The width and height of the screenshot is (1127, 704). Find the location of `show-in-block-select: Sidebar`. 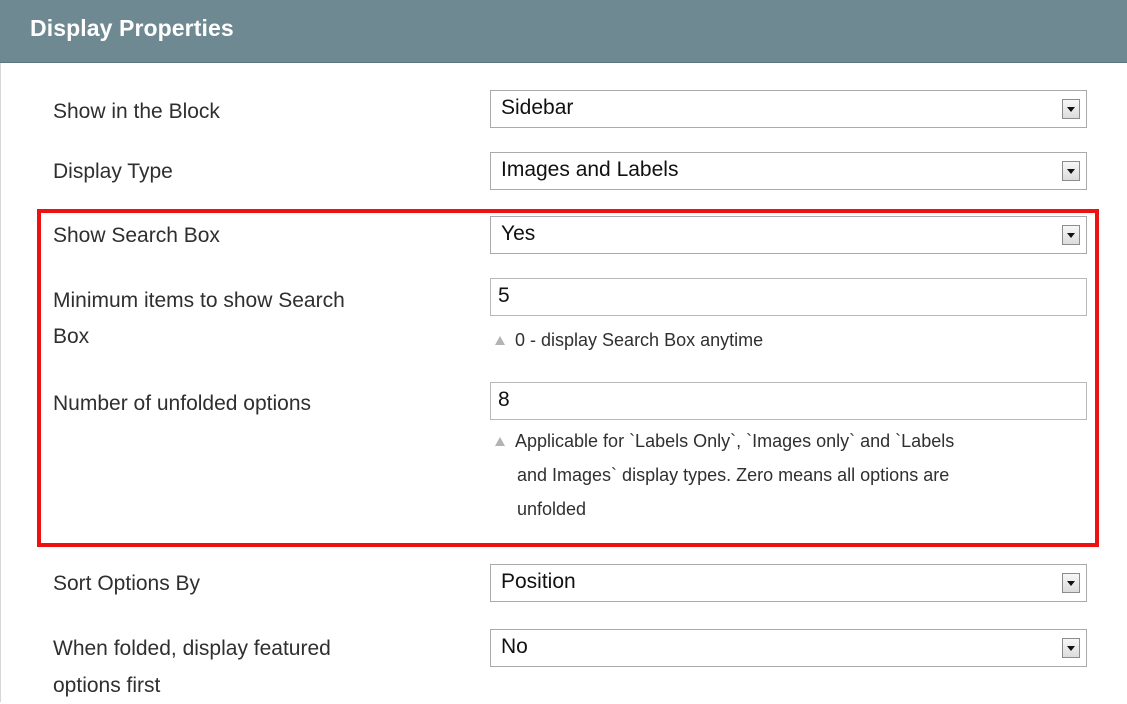

show-in-block-select: Sidebar is located at coordinates (788, 109).